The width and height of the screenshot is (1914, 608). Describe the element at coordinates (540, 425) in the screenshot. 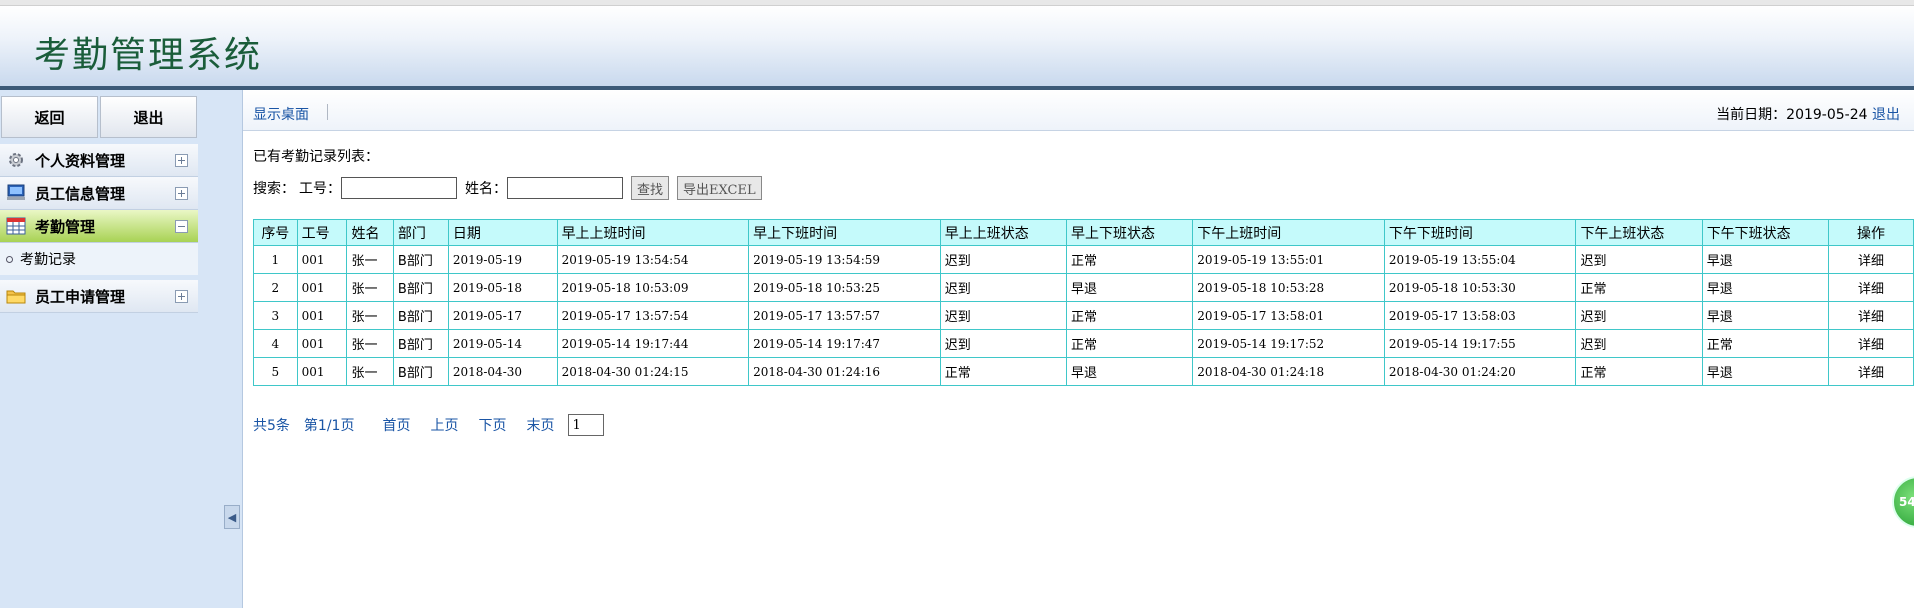

I see `last-page-link: 末页` at that location.